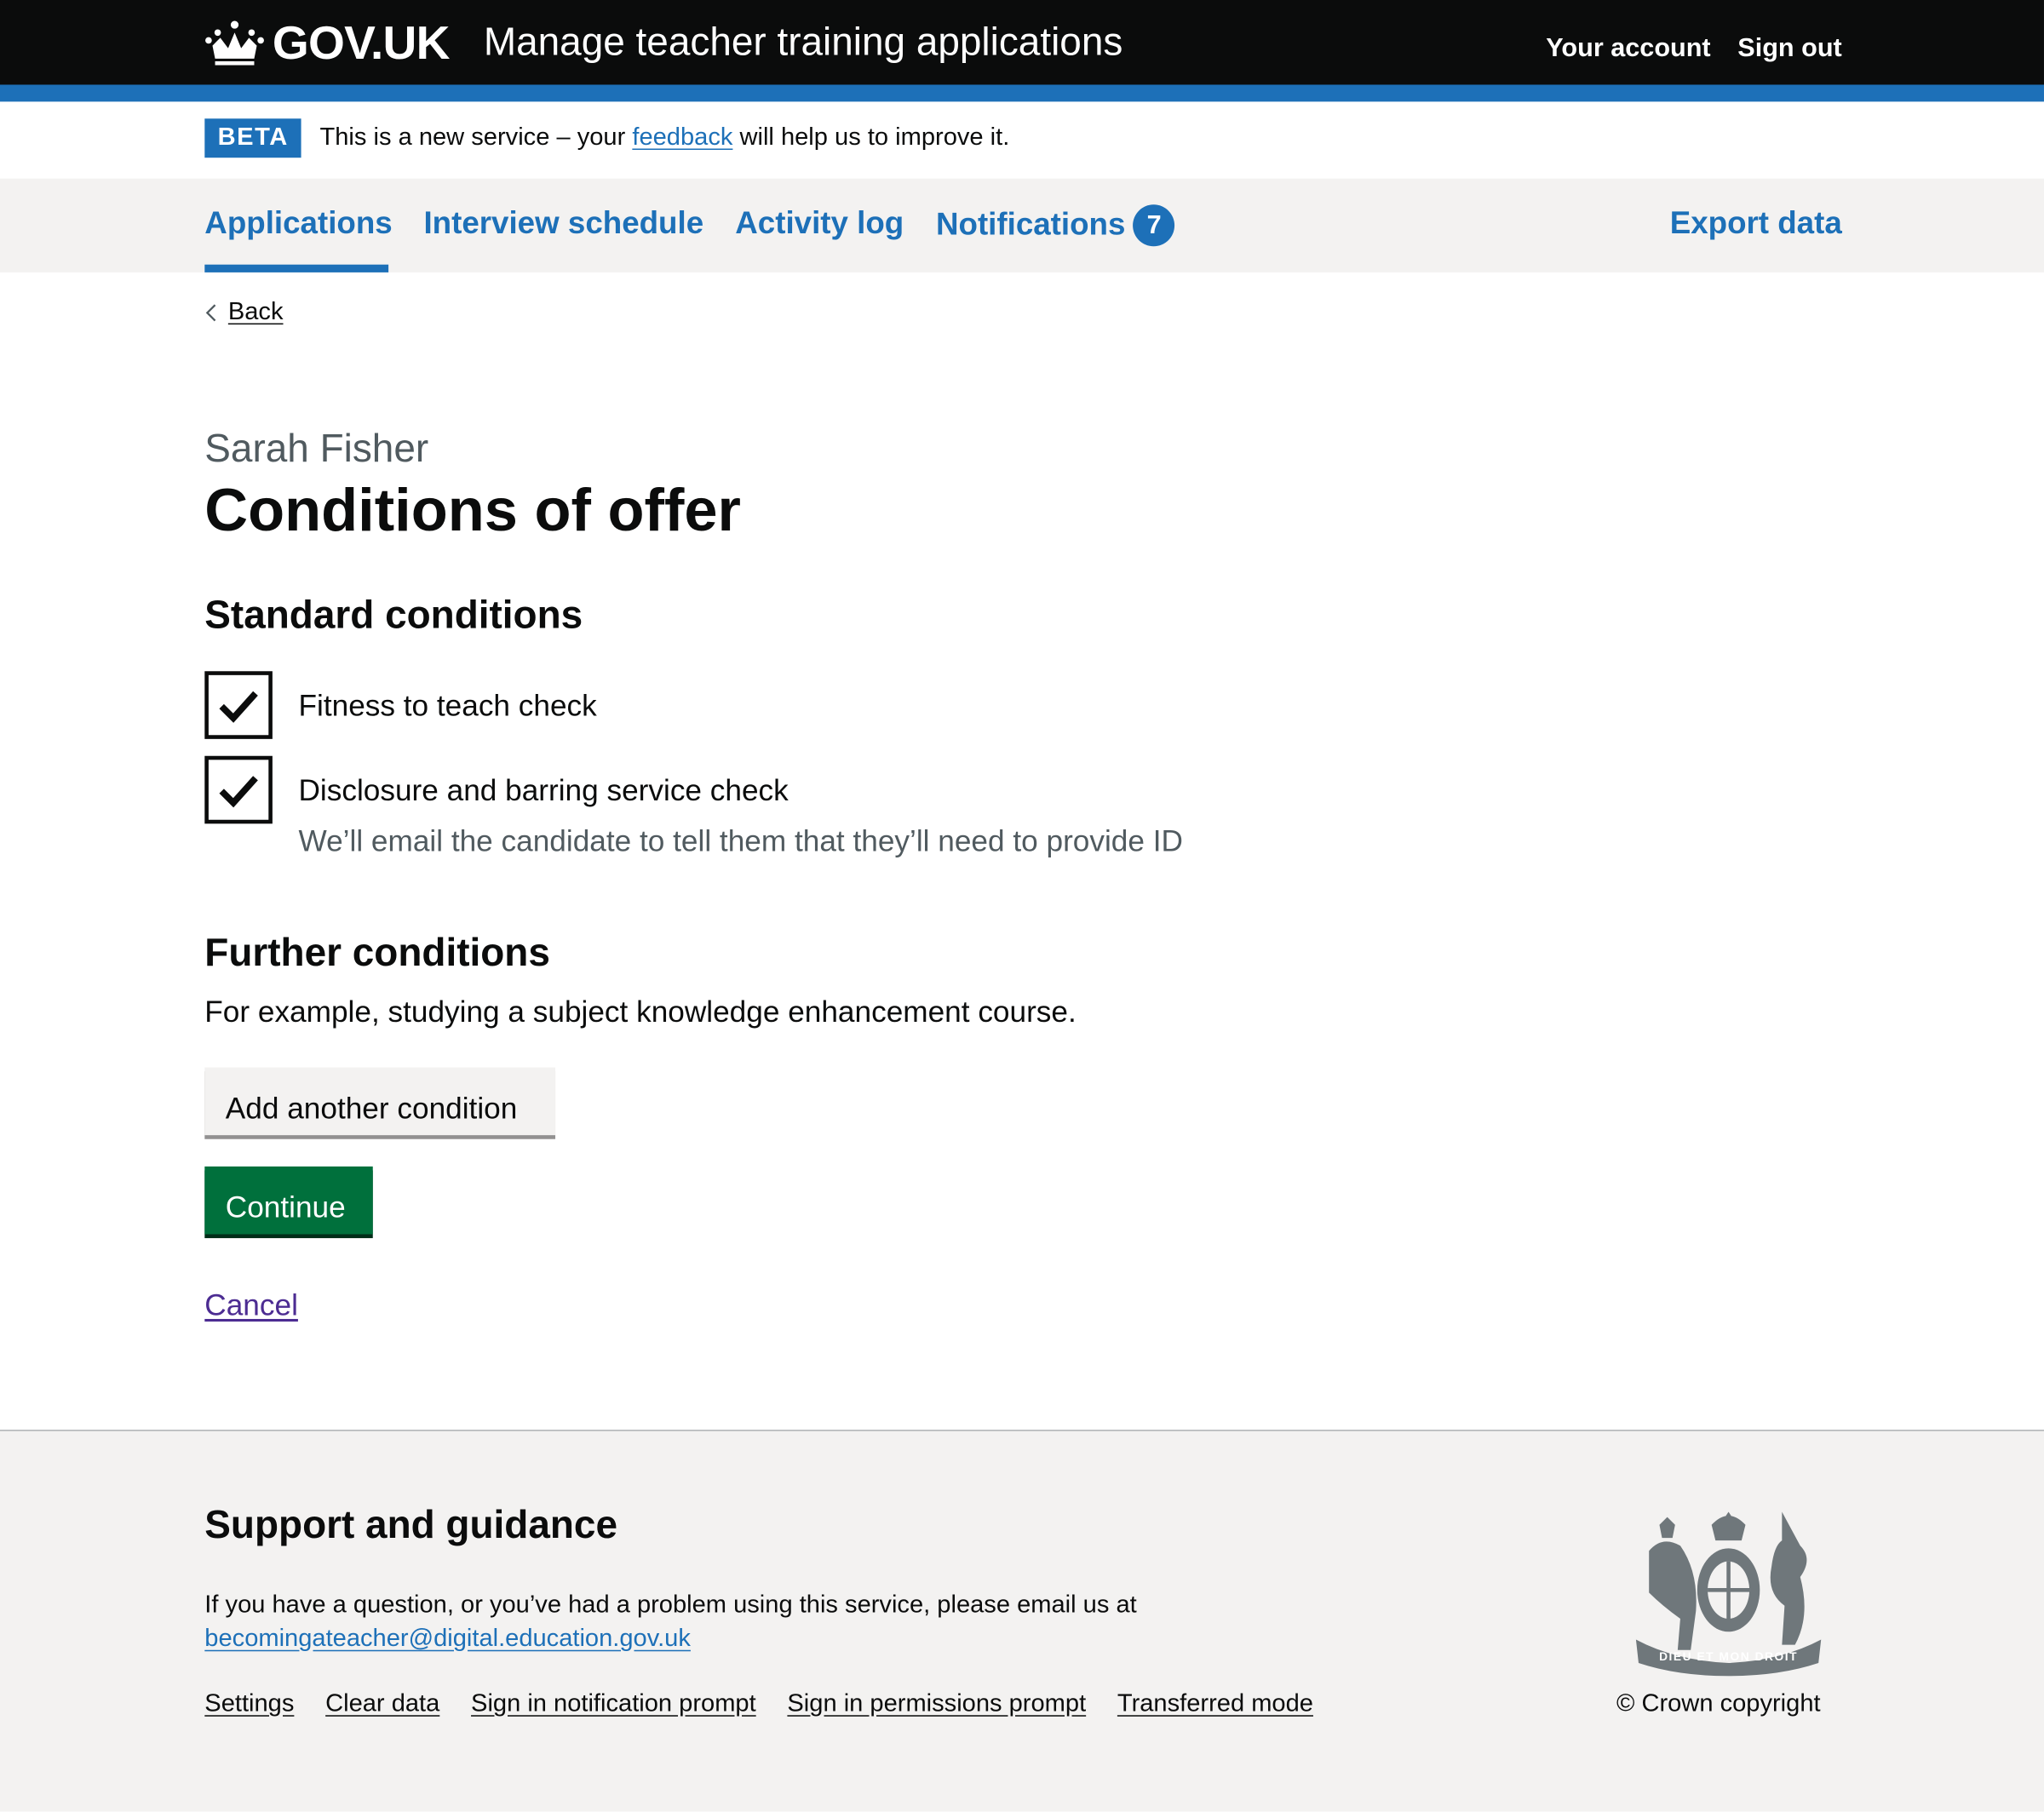  Describe the element at coordinates (682, 137) in the screenshot. I see `feedback-link: feedback` at that location.